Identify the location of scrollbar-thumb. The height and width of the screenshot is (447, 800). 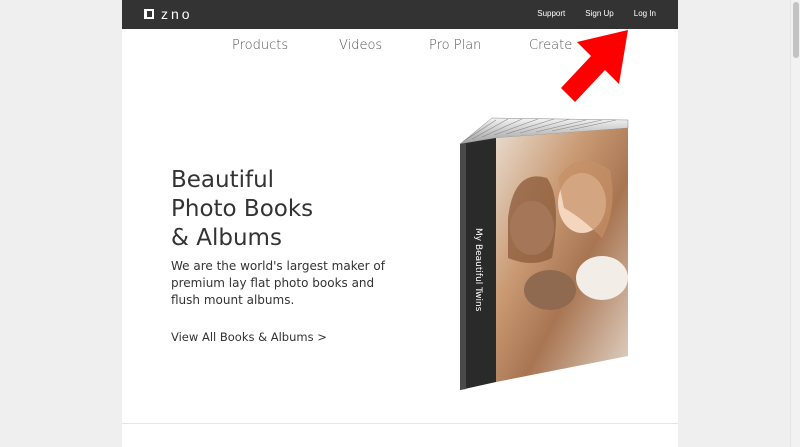
(796, 30).